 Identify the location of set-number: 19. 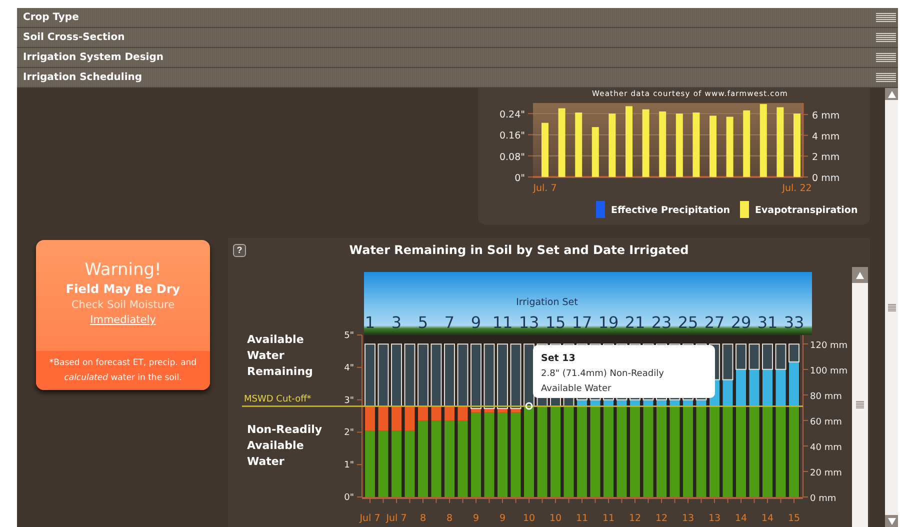
(608, 322).